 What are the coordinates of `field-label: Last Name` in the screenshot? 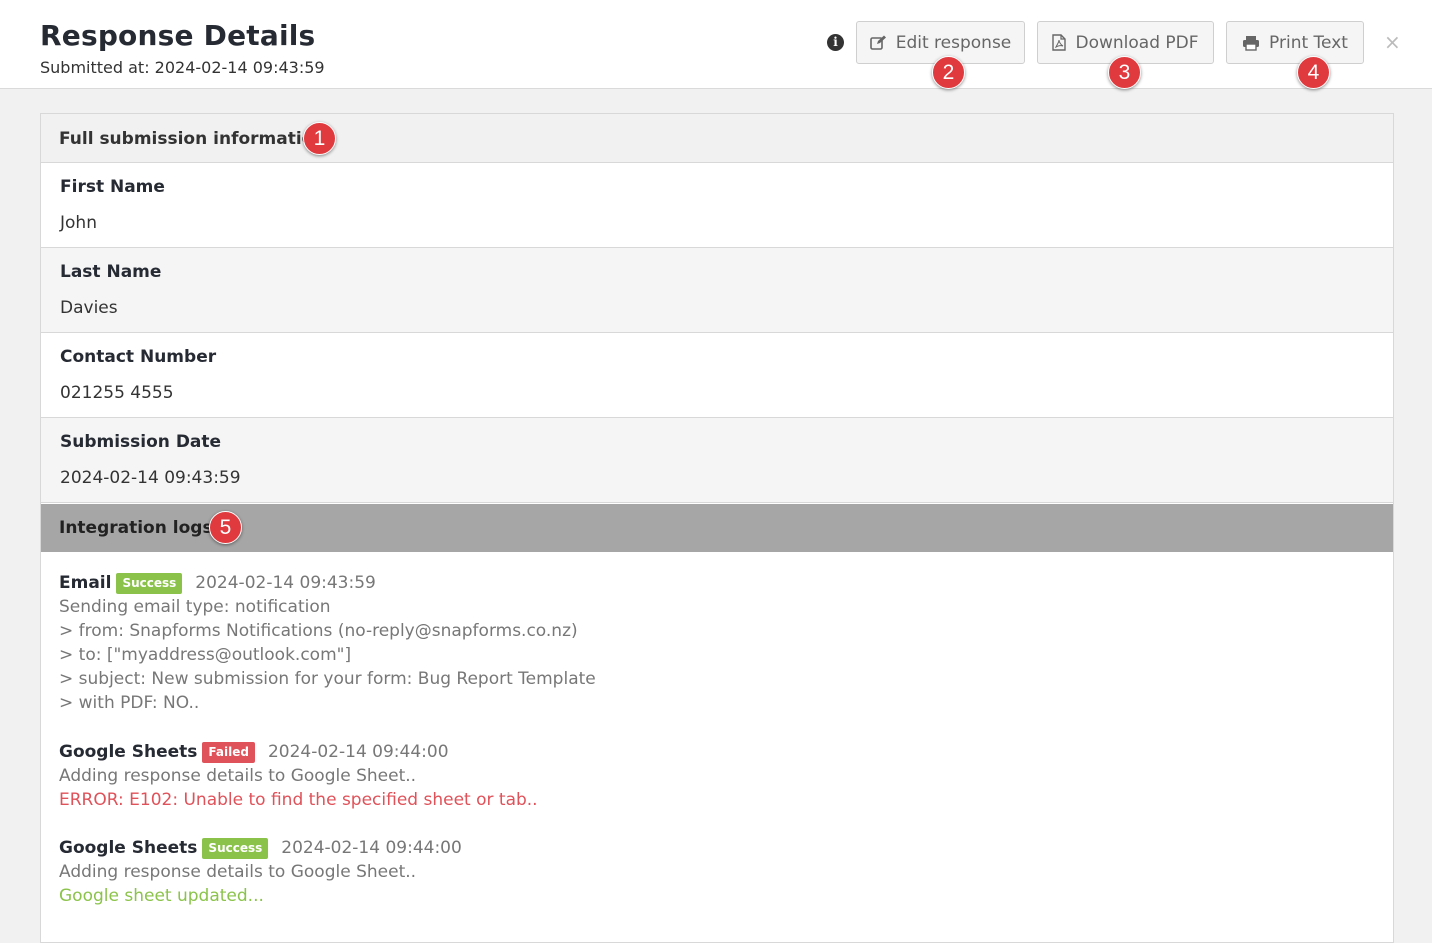 It's located at (111, 272).